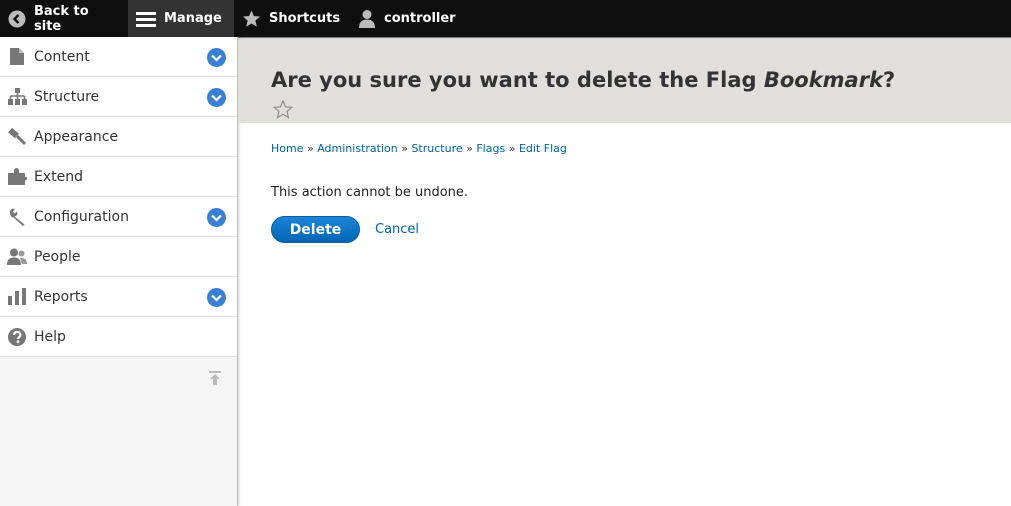 The image size is (1011, 506). Describe the element at coordinates (57, 256) in the screenshot. I see `sidebar-item-label: People` at that location.